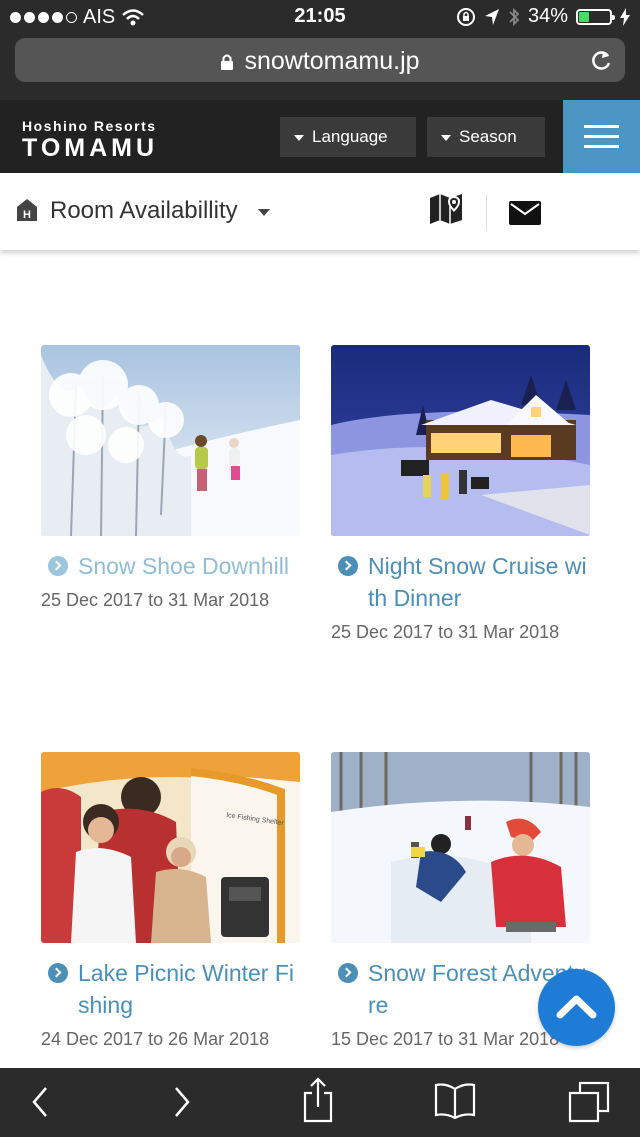 The image size is (640, 1137). I want to click on activity-title-link: Night Snow Cruise wi th Dinner, so click(460, 582).